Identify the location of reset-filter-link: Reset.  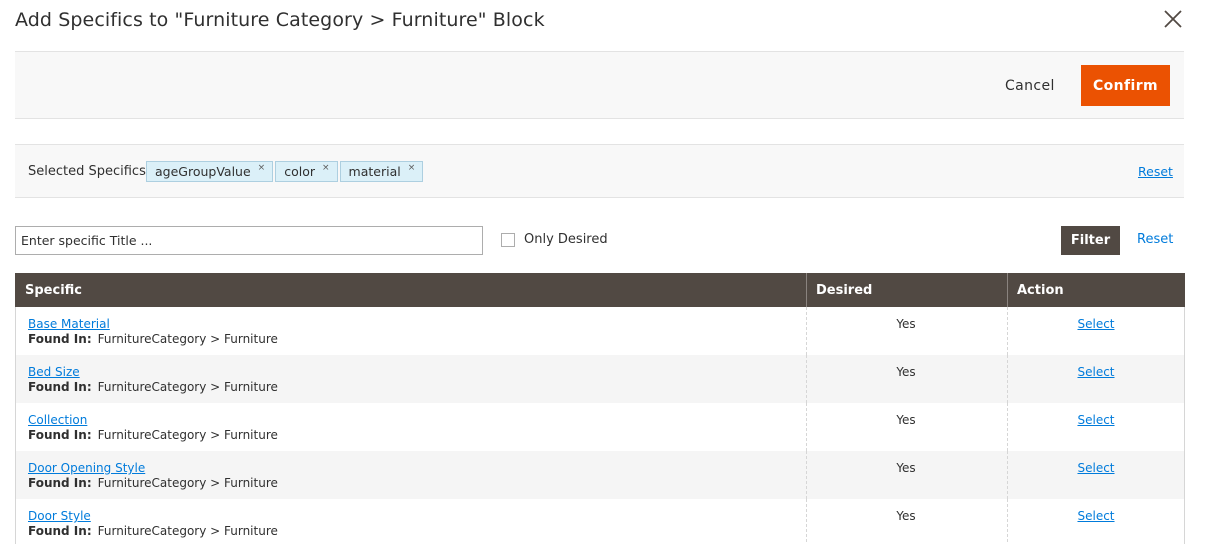
(1155, 239).